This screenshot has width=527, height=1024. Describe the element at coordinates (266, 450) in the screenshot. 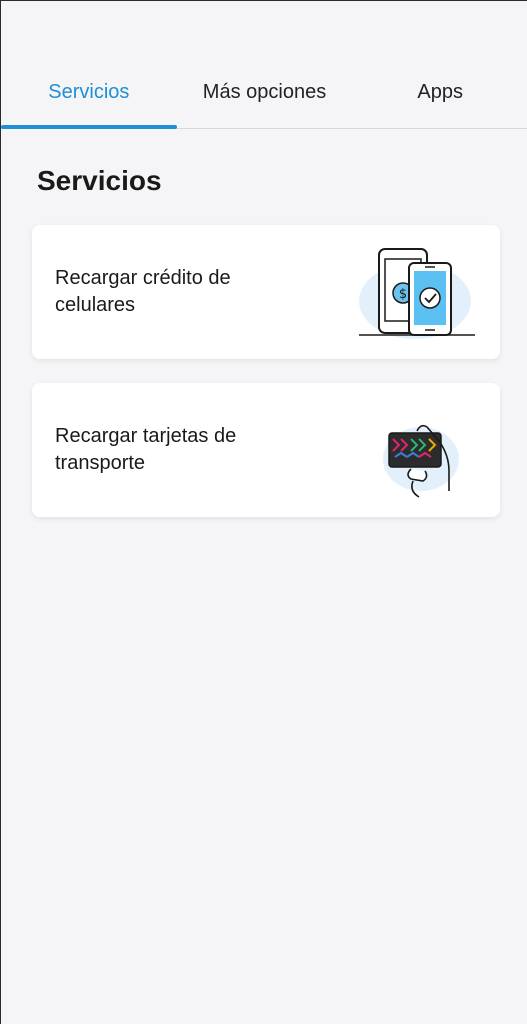

I see `card-recargar-transporte: Recargar tarjetas de transporte` at that location.